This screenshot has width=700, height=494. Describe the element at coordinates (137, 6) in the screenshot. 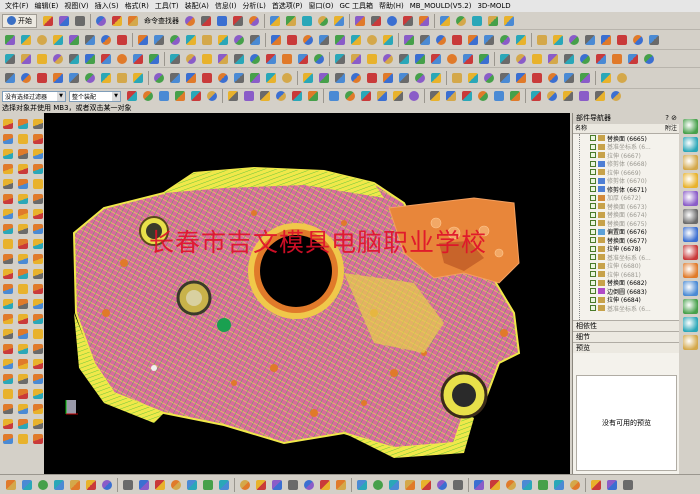

I see `menu-item: 格式(R)` at that location.